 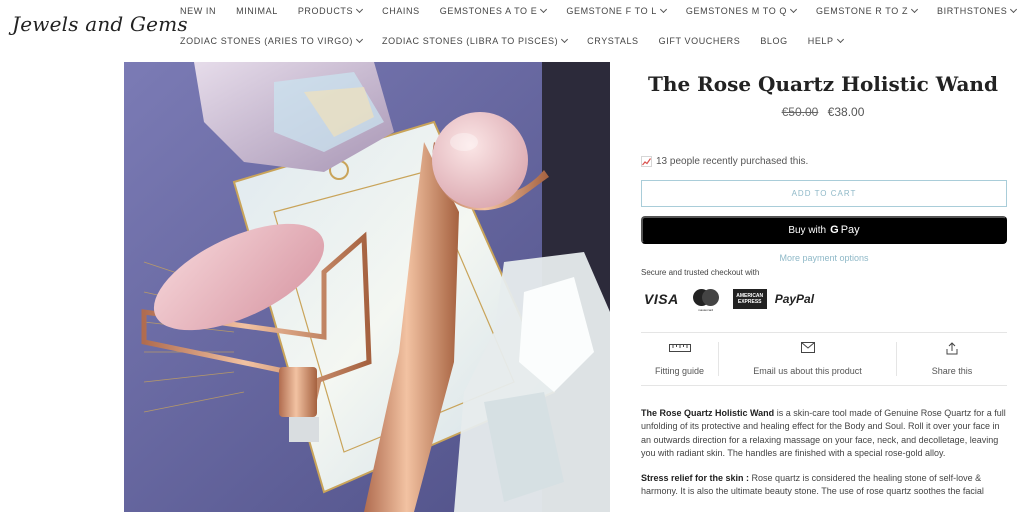 I want to click on nav-gemstone-f-to-l: GEMSTONE F TO L, so click(x=616, y=10).